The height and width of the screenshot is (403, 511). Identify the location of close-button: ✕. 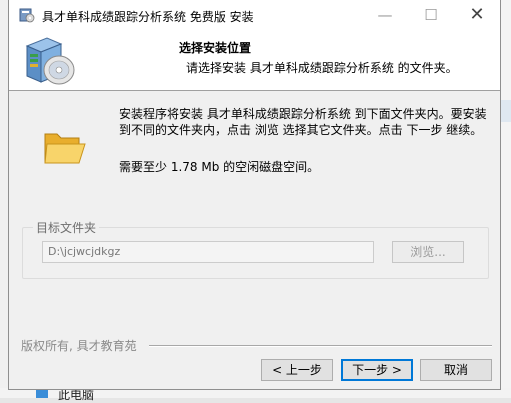
(477, 15).